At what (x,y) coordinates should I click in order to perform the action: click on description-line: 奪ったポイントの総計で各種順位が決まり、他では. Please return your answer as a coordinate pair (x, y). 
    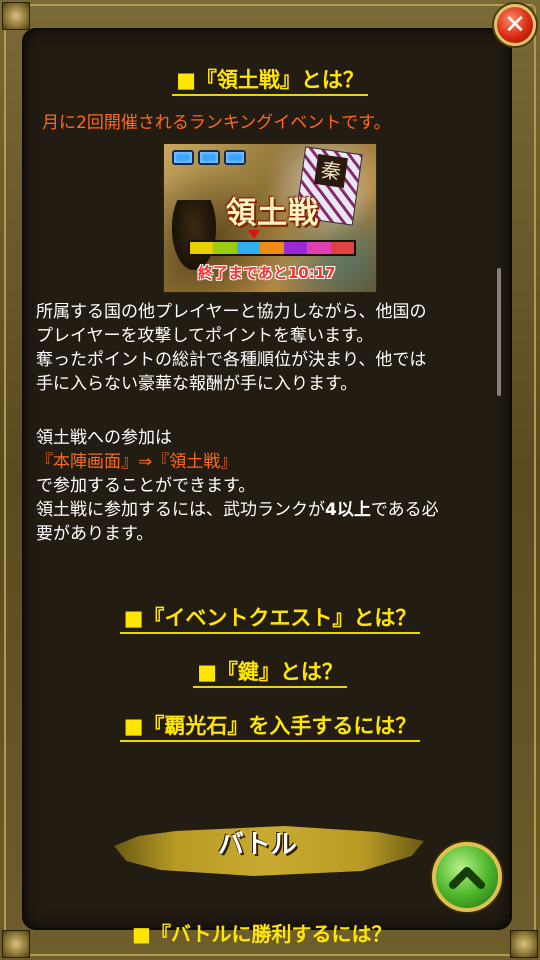
    Looking at the image, I should click on (231, 360).